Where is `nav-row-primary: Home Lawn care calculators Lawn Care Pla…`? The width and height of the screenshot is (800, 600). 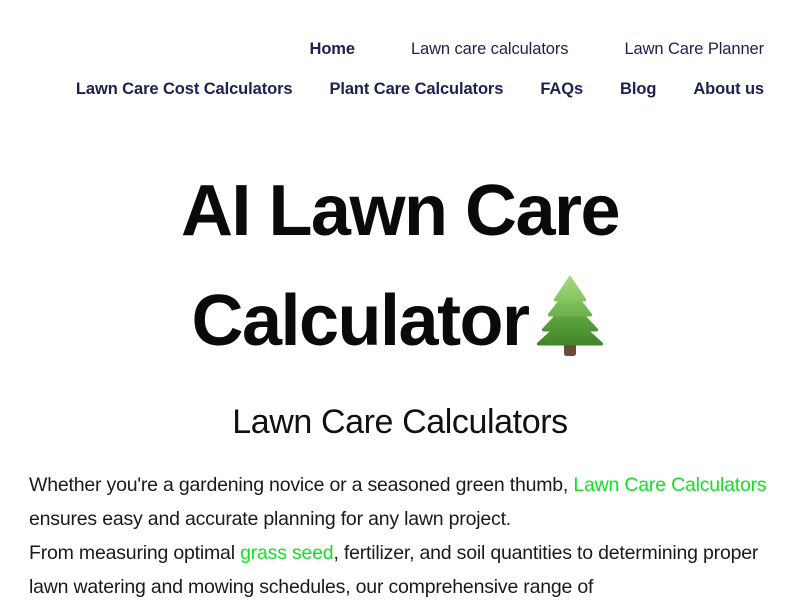 nav-row-primary: Home Lawn care calculators Lawn Care Pla… is located at coordinates (400, 49).